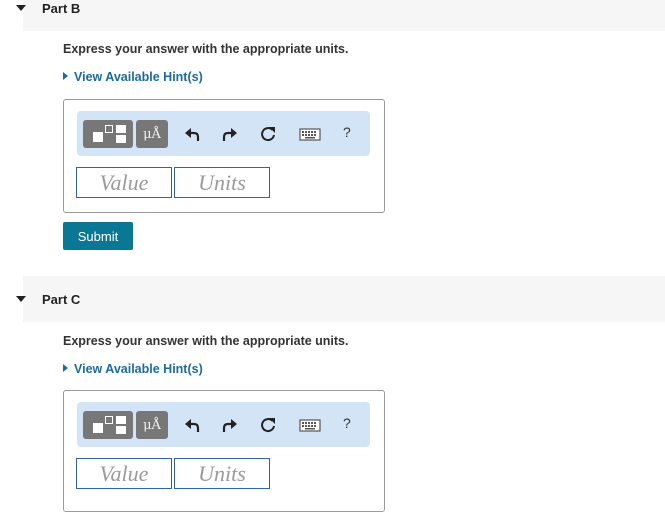 This screenshot has width=665, height=512. I want to click on part-c-header, so click(344, 299).